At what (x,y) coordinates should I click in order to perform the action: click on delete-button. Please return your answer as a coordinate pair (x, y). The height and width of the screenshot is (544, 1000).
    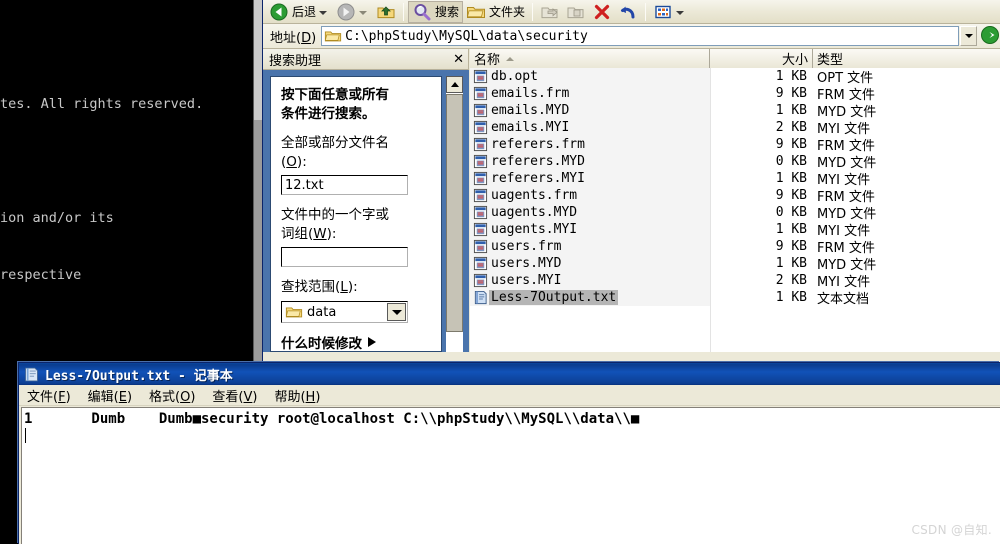
    Looking at the image, I should click on (602, 12).